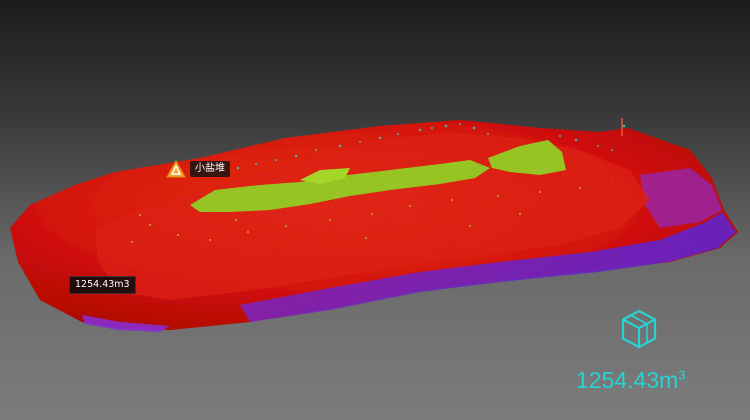 Image resolution: width=750 pixels, height=420 pixels. I want to click on cube-volume-icon, so click(639, 329).